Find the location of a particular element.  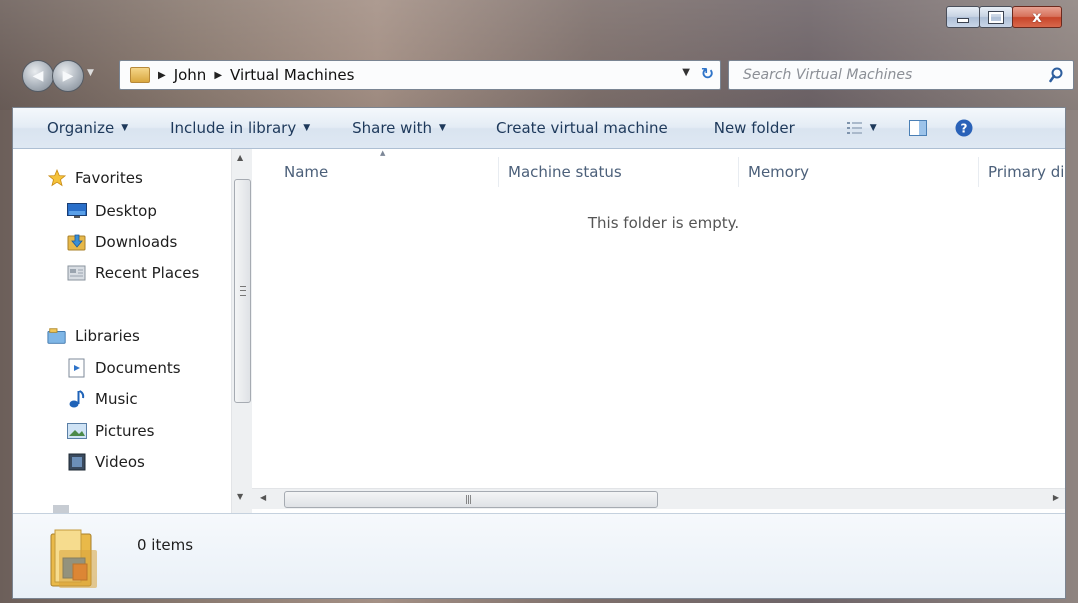

sidebar-item-label: Downloads is located at coordinates (136, 242).